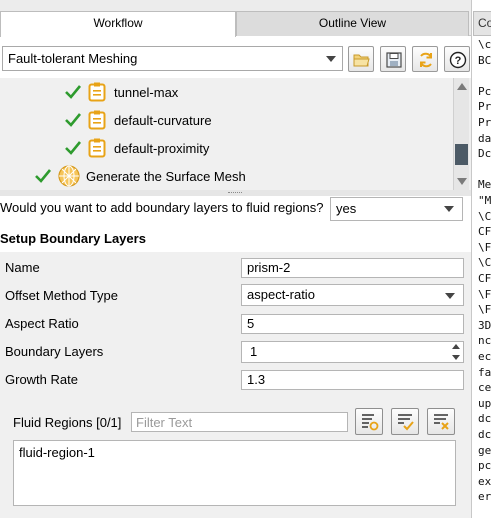 This screenshot has width=491, height=518. Describe the element at coordinates (484, 91) in the screenshot. I see `console-line: Pc` at that location.